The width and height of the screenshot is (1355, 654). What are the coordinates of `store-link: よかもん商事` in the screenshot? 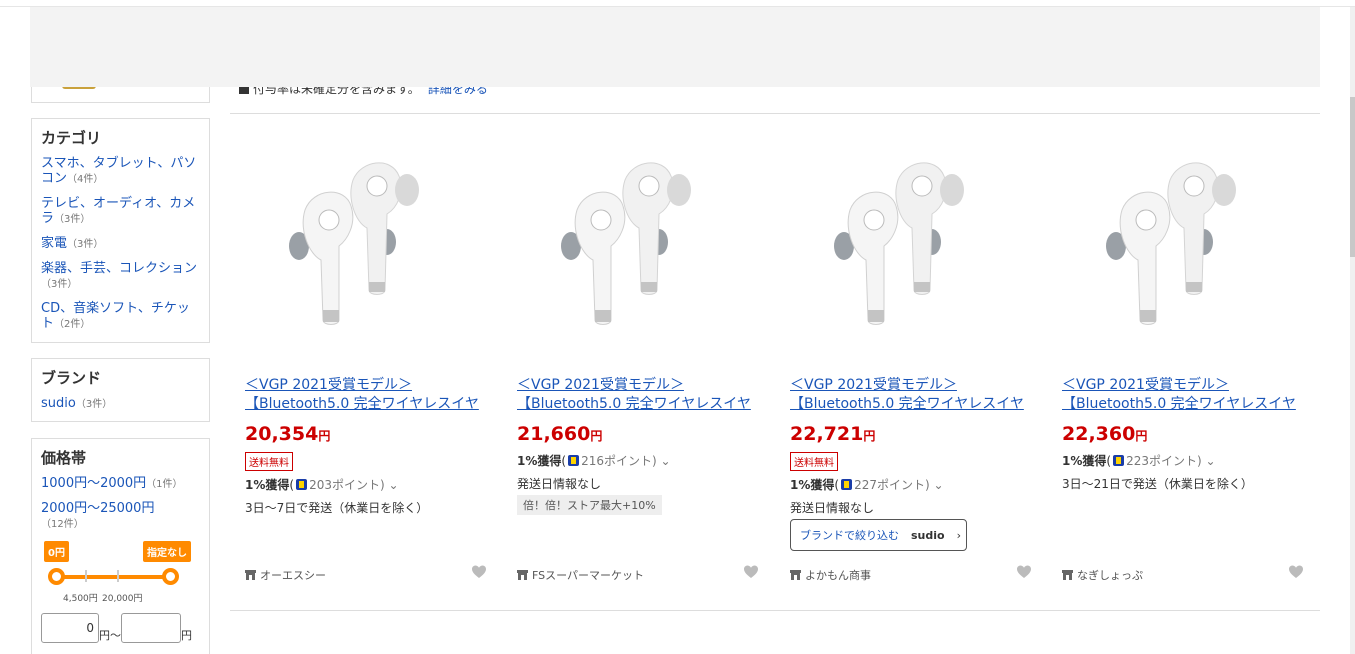 It's located at (830, 575).